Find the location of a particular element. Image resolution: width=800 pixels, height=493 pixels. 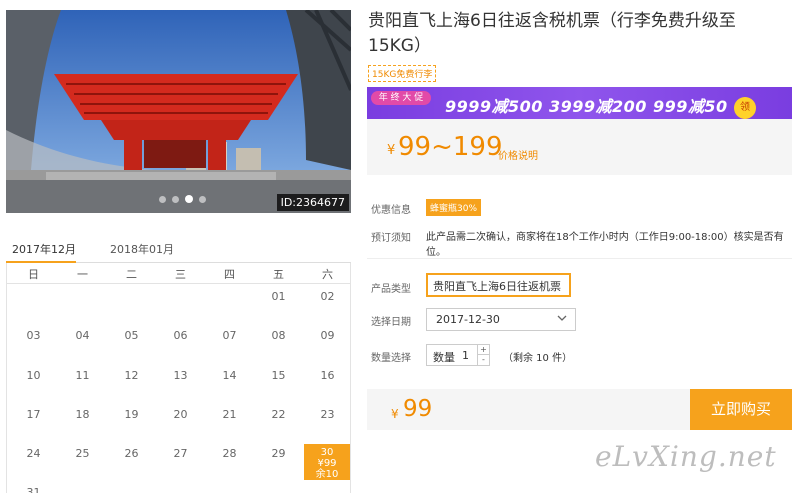

price-panel: ¥ 99~199 价格说明 is located at coordinates (579, 147).